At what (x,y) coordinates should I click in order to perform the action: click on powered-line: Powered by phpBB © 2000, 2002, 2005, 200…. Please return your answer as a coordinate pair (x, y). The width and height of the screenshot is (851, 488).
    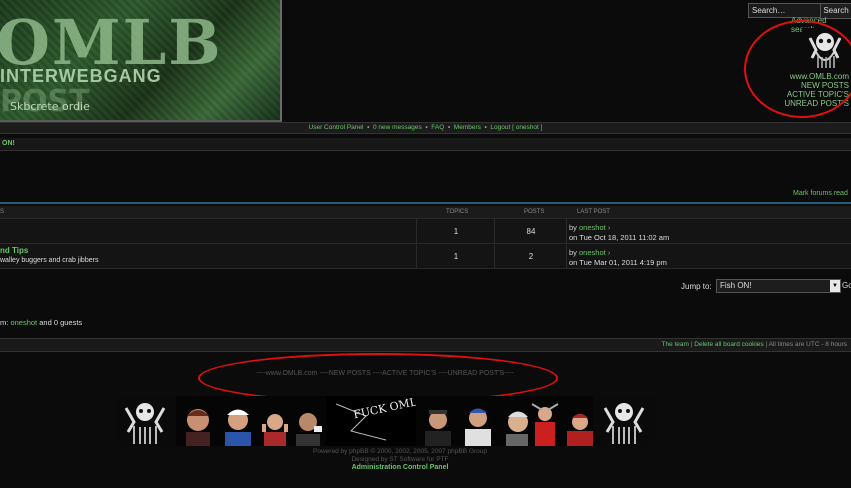
    Looking at the image, I should click on (400, 451).